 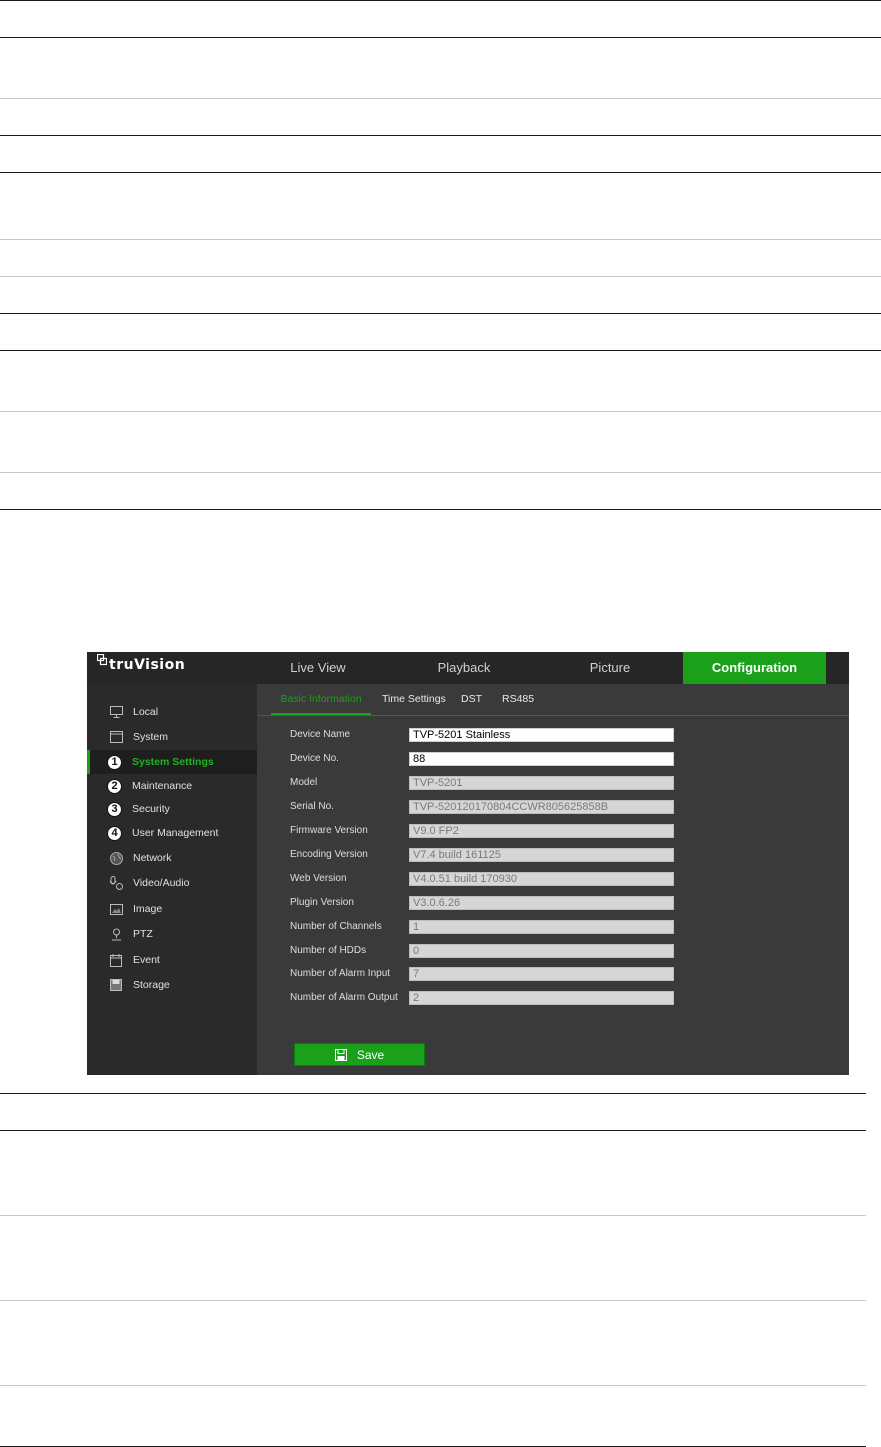 I want to click on field-web-version: Web Version, so click(x=490, y=880).